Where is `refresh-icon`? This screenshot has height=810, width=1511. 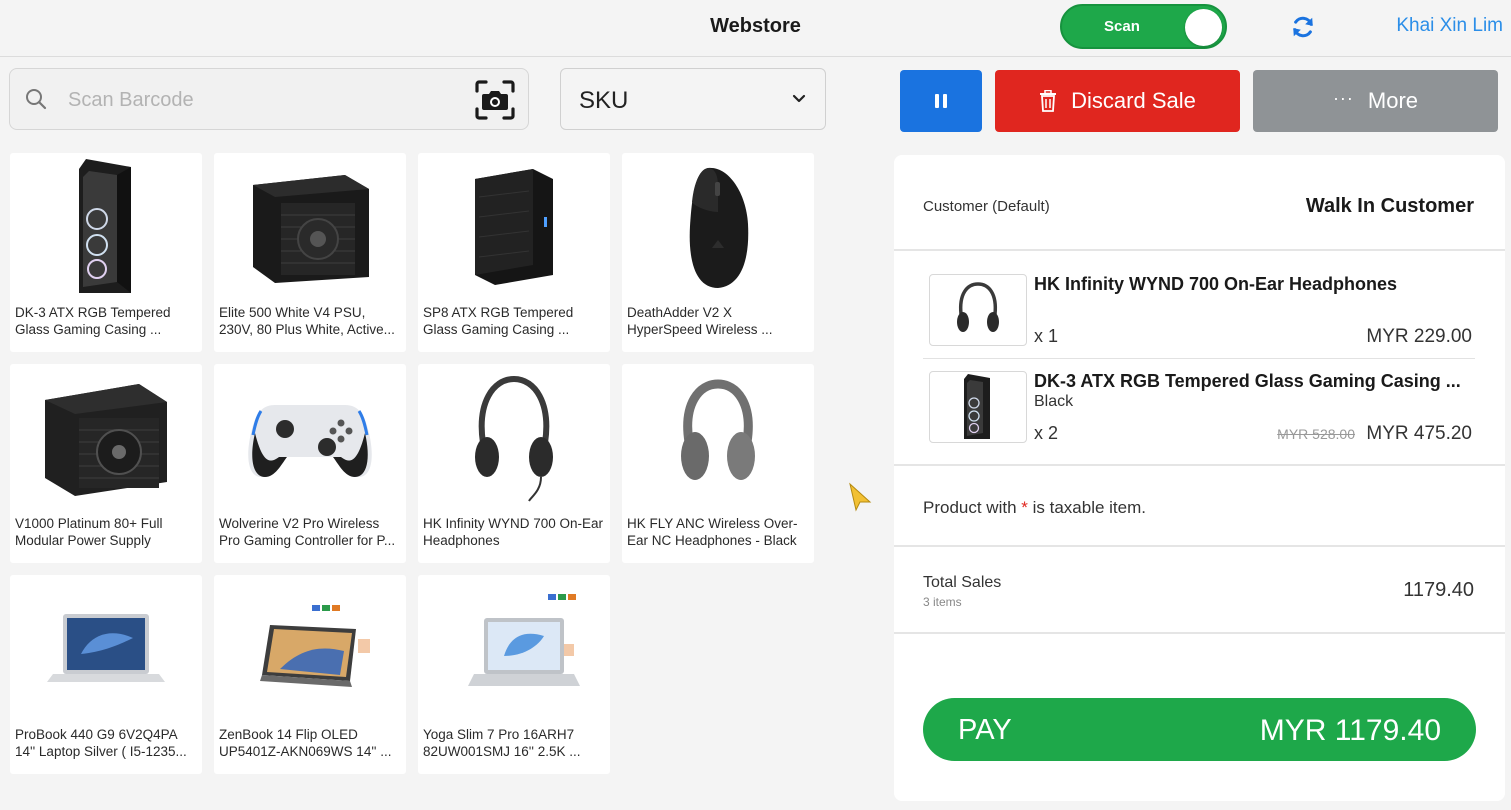 refresh-icon is located at coordinates (1303, 27).